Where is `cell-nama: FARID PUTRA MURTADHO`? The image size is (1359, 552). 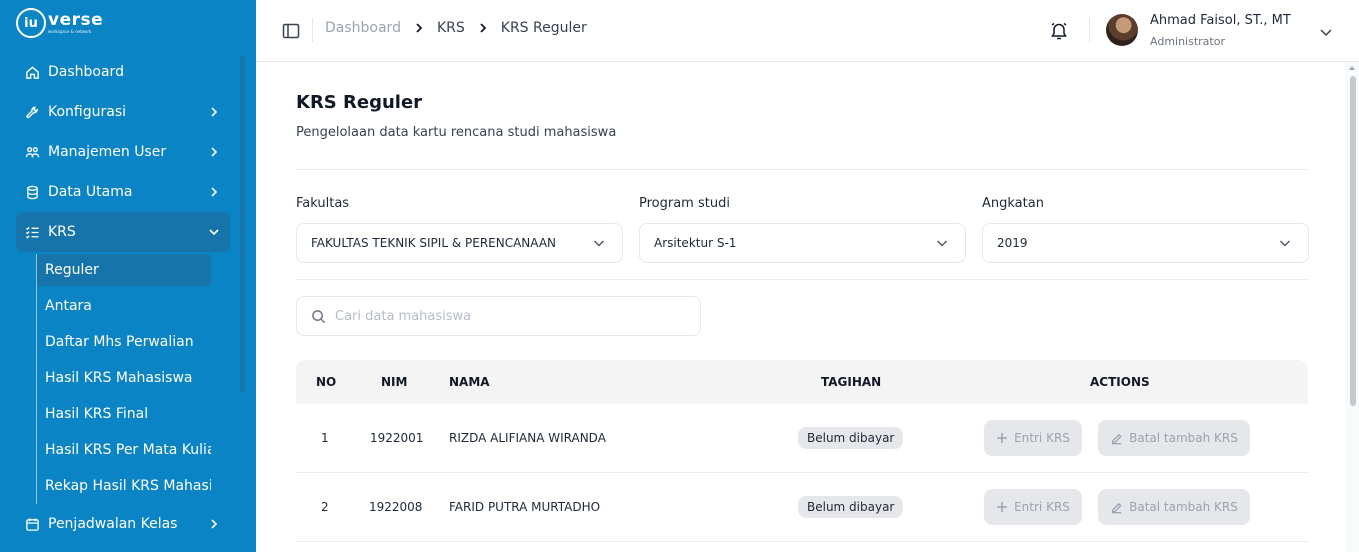
cell-nama: FARID PUTRA MURTADHO is located at coordinates (525, 507).